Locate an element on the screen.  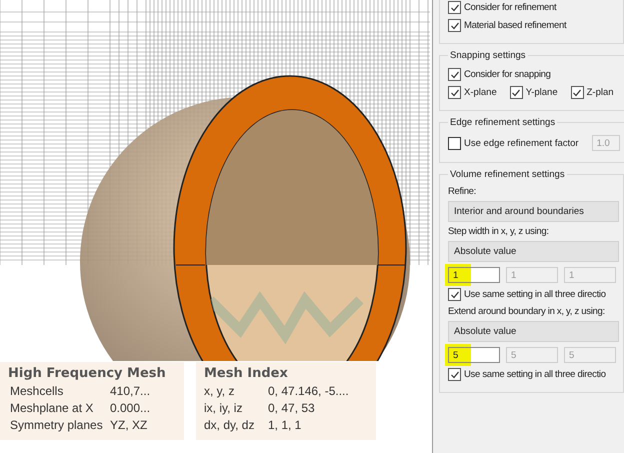
checkbox-label: Y-plane is located at coordinates (542, 92).